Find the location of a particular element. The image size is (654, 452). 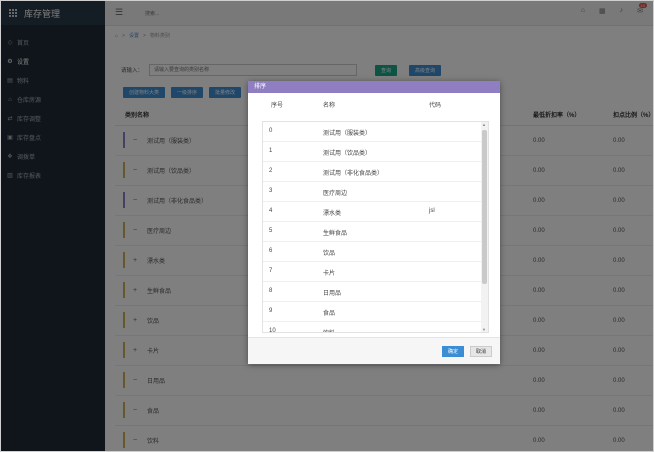

item-name: 医疗周边 is located at coordinates (335, 194).